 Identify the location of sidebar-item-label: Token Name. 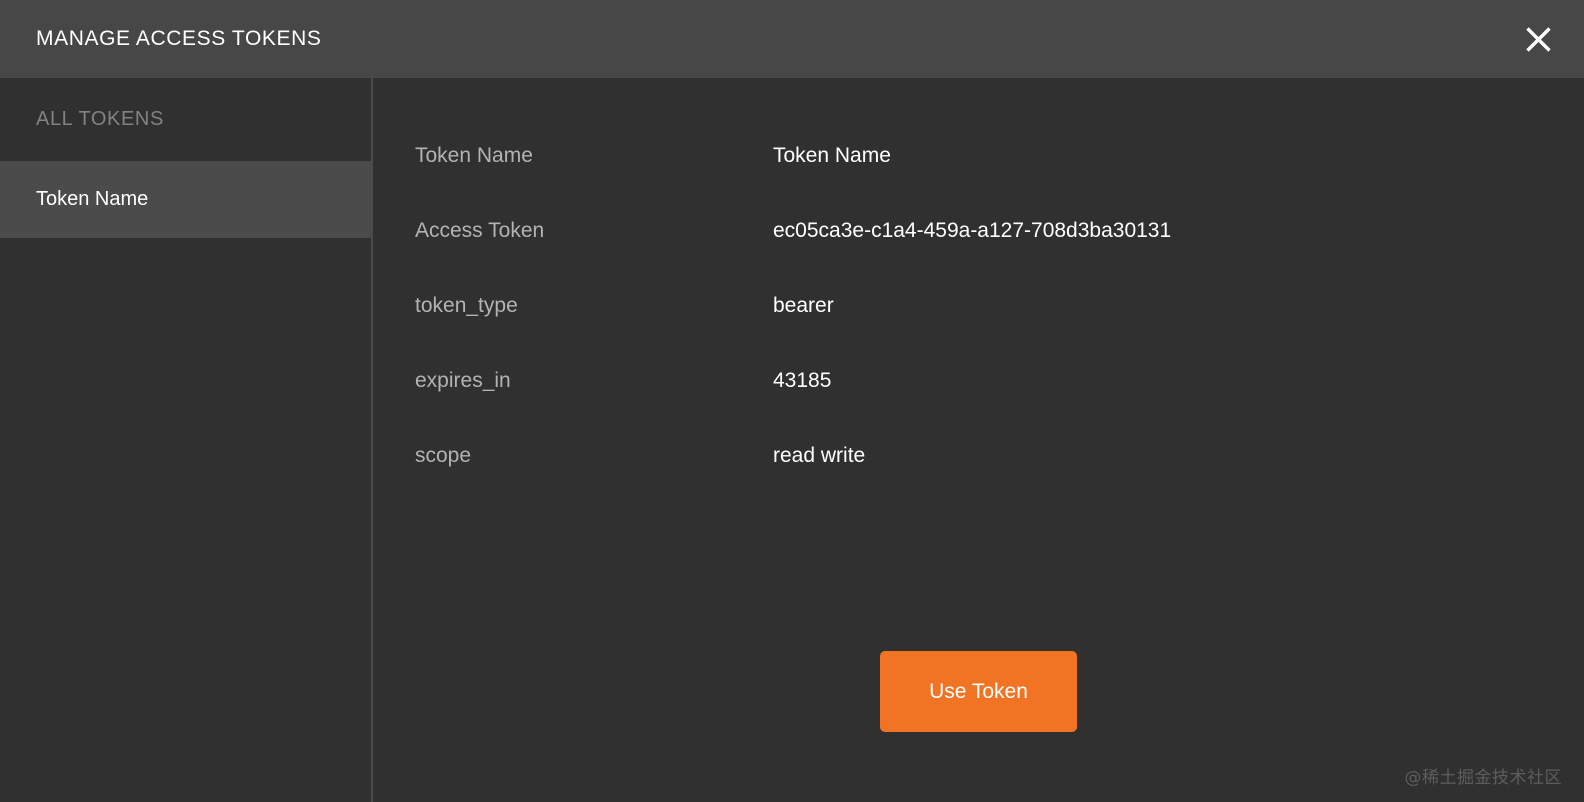
(92, 199).